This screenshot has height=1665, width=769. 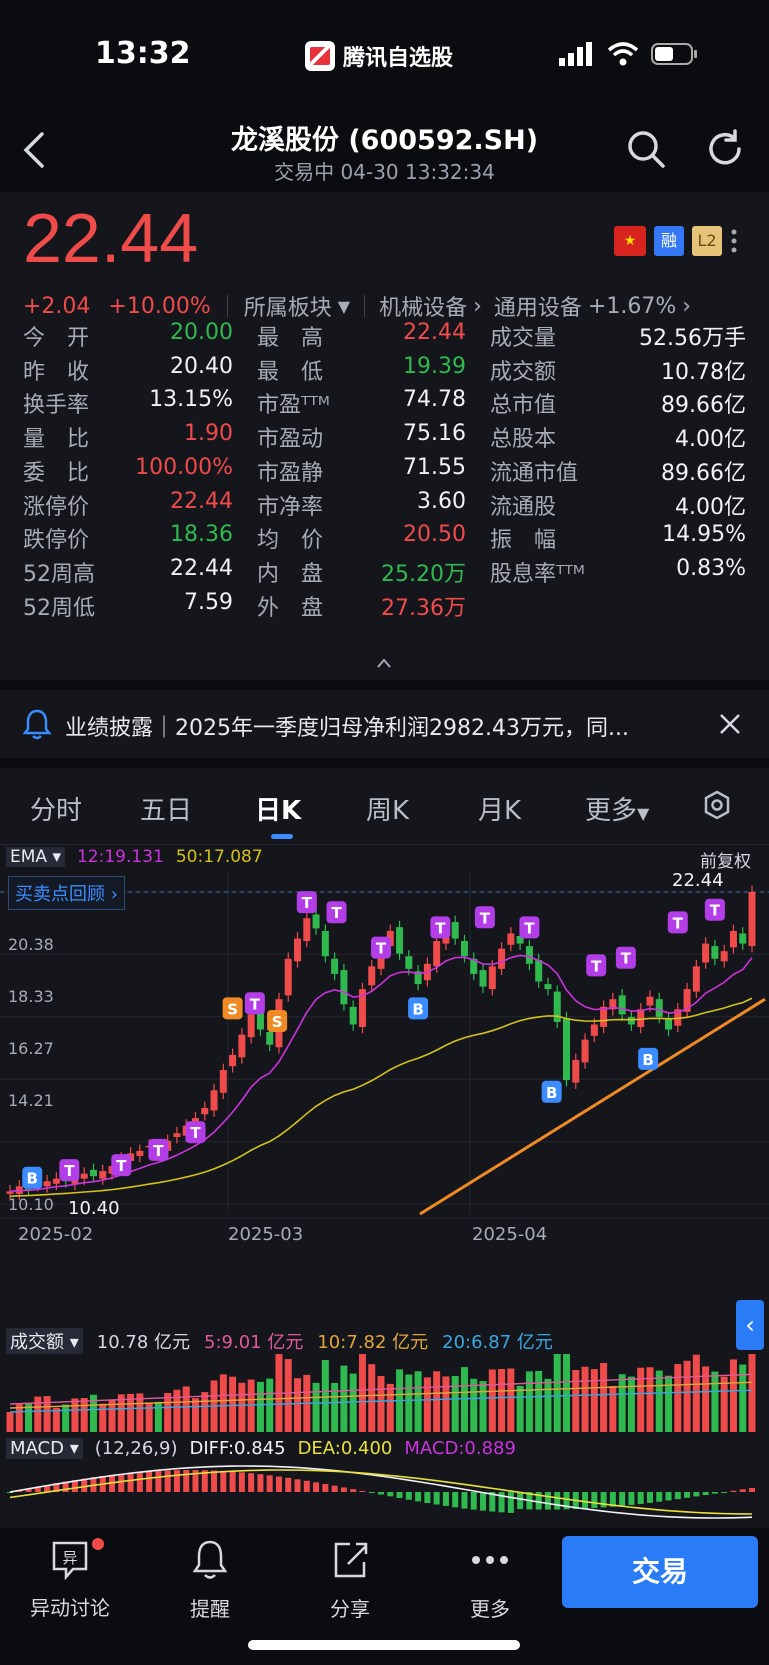 I want to click on close-icon, so click(x=730, y=724).